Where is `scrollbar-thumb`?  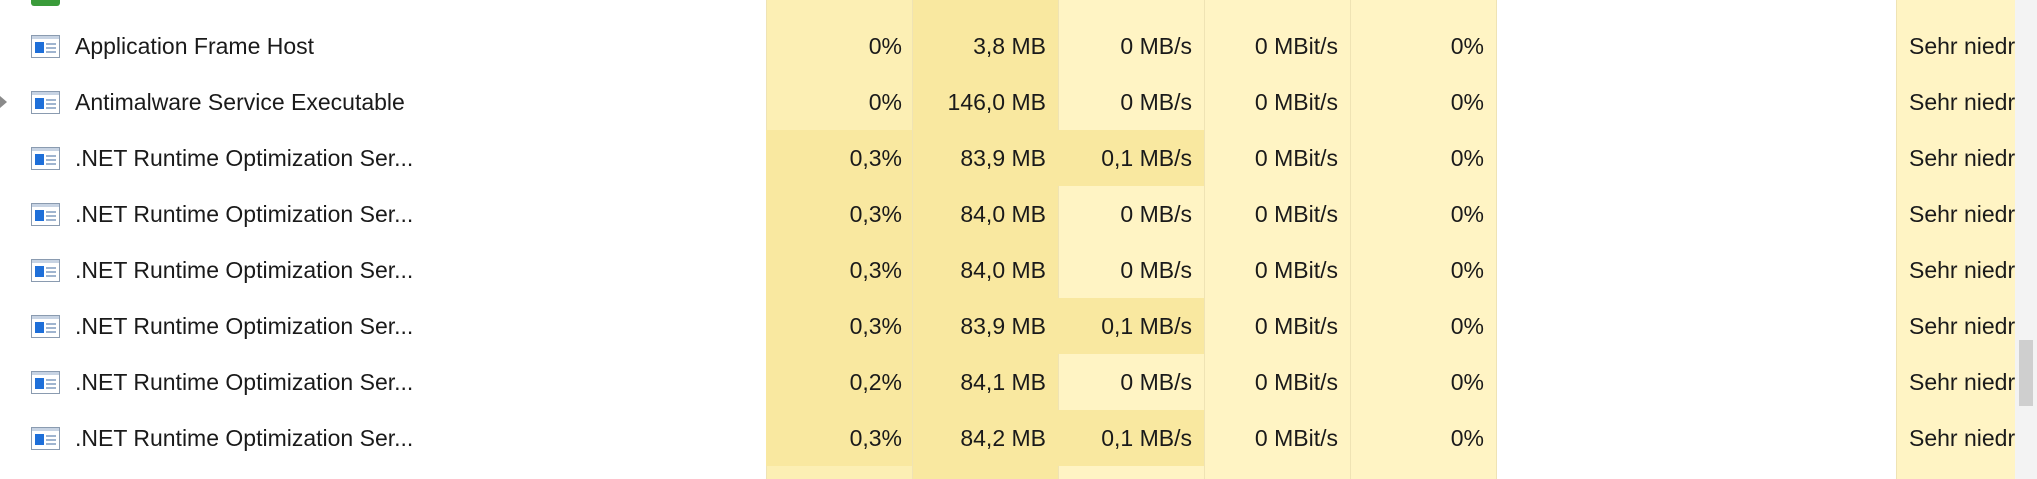 scrollbar-thumb is located at coordinates (2026, 373).